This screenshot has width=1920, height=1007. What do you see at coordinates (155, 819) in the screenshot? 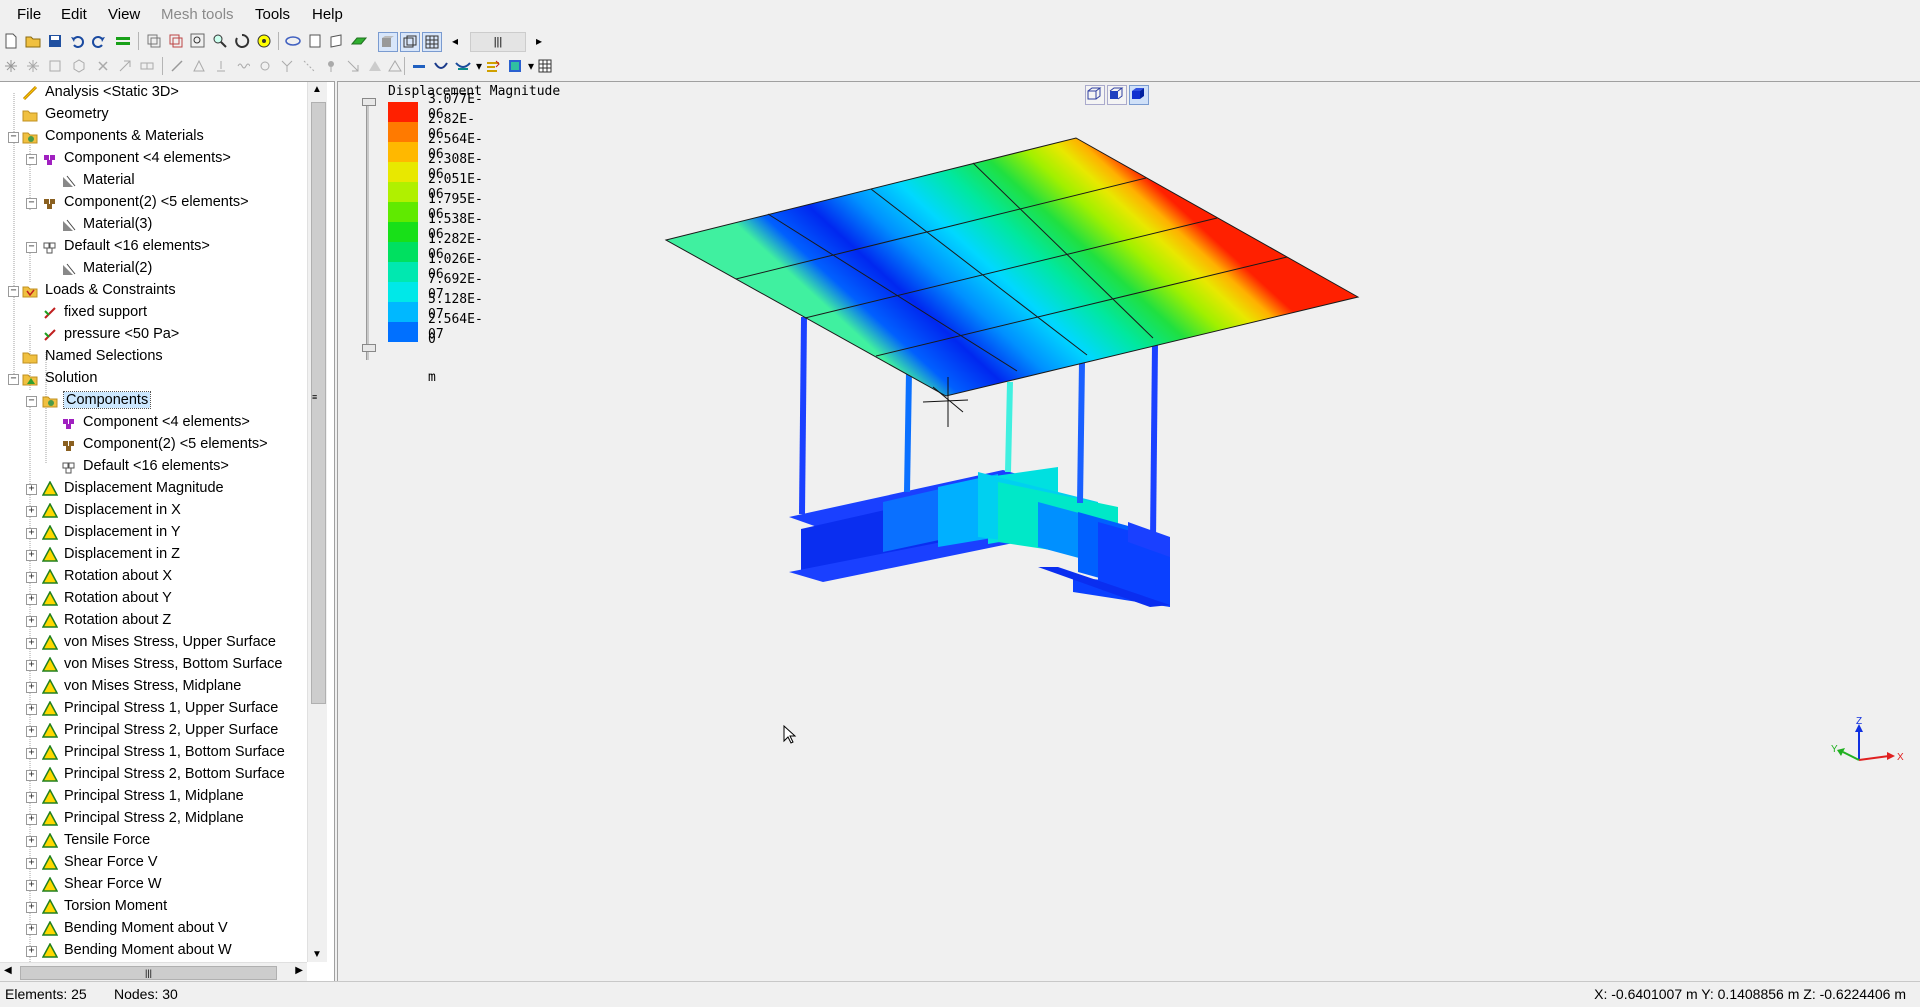
I see `tree-item-result: + Principal Stress 2, Midplane` at bounding box center [155, 819].